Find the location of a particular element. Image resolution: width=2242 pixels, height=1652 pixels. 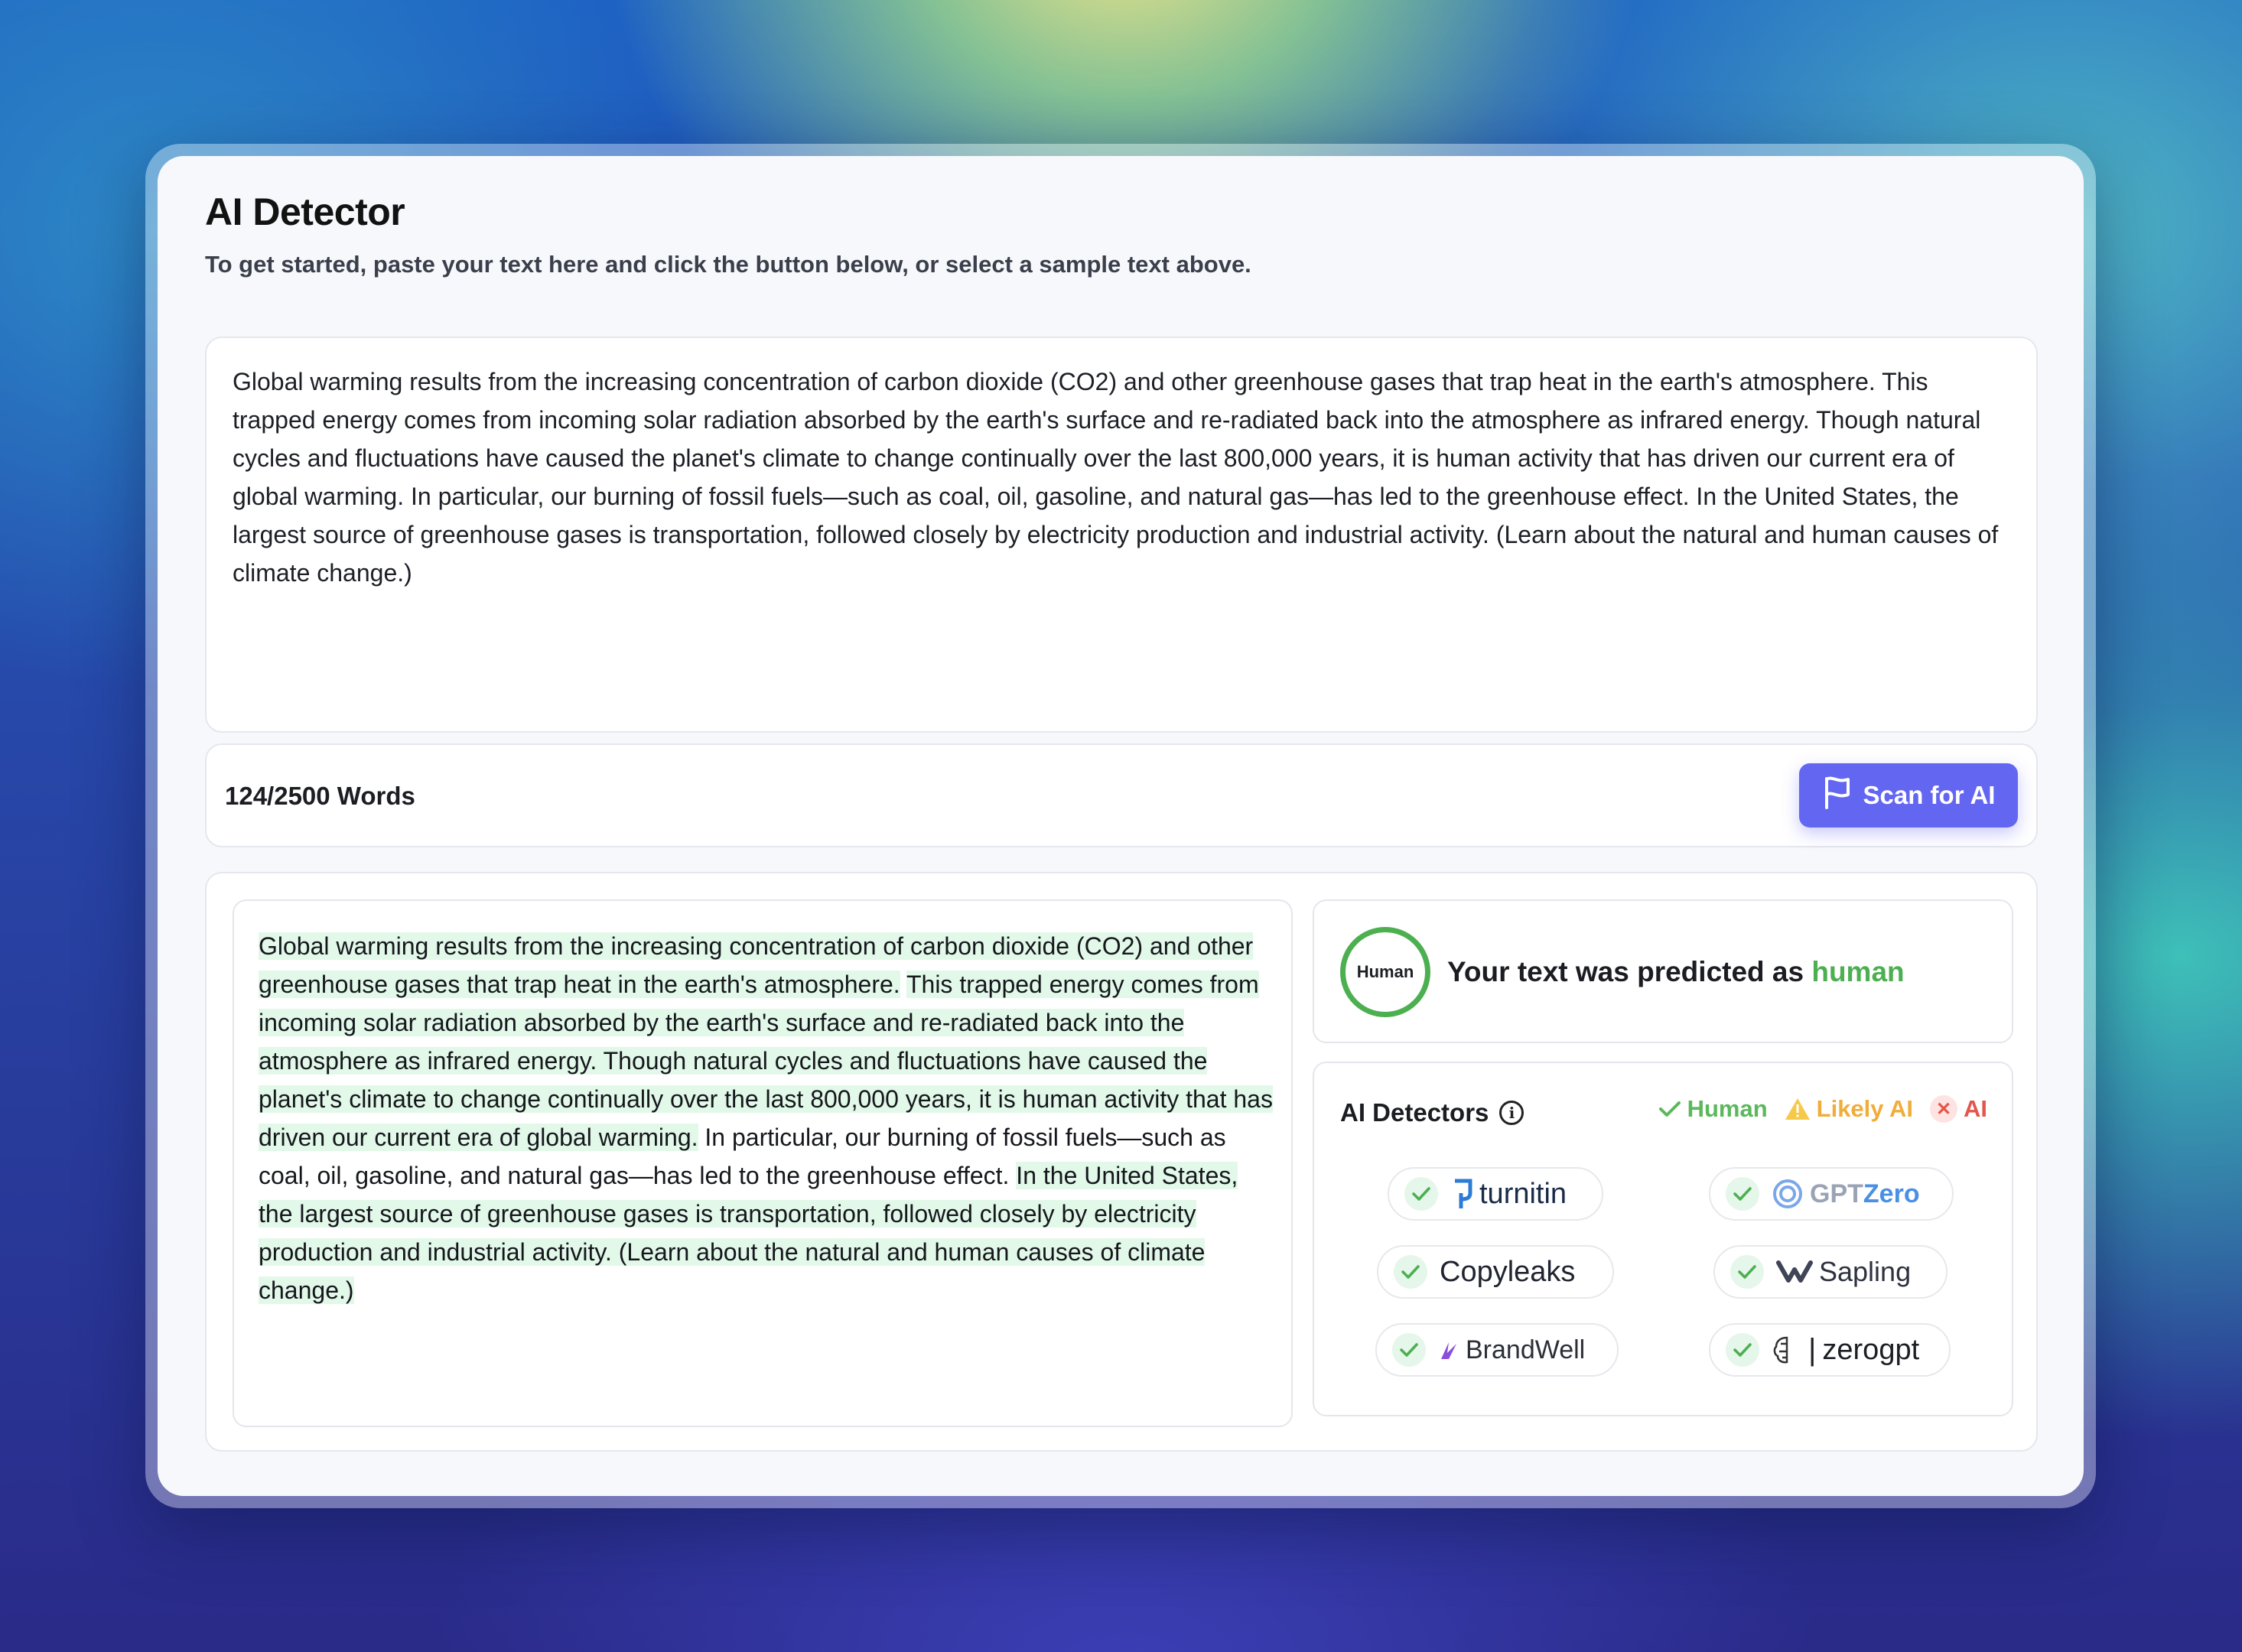

sapling-icon is located at coordinates (1794, 1271).